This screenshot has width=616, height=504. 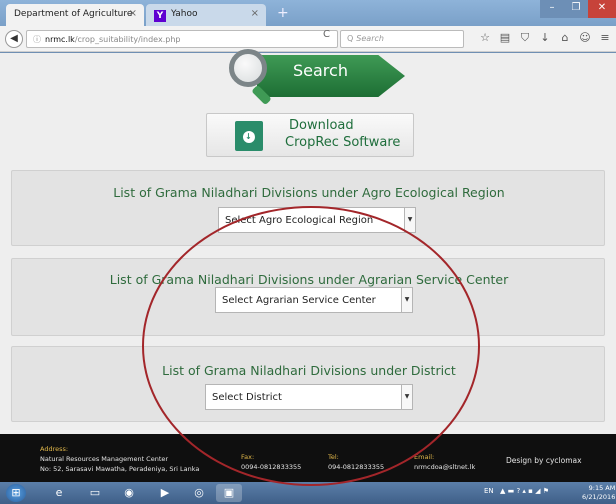 What do you see at coordinates (485, 37) in the screenshot?
I see `bookmark-star-icon: ☆` at bounding box center [485, 37].